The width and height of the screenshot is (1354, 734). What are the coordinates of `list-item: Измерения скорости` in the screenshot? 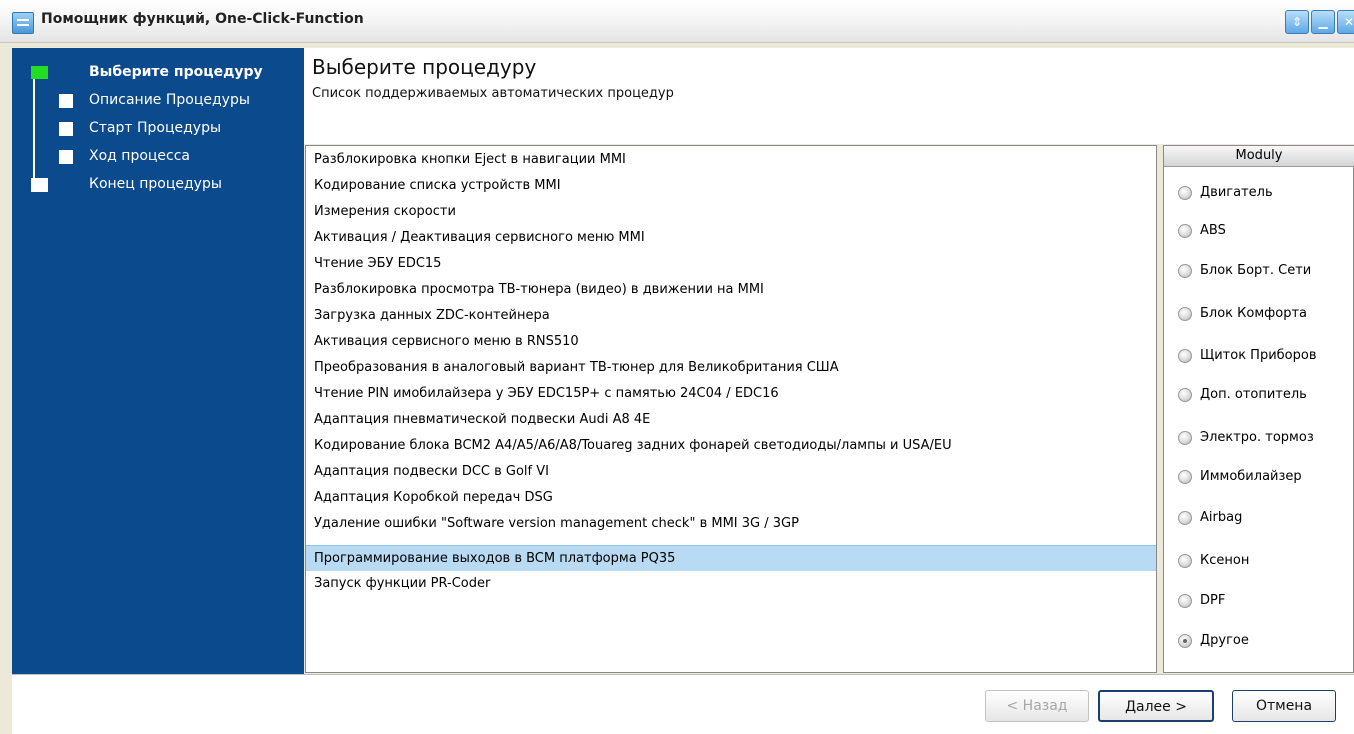 It's located at (731, 212).